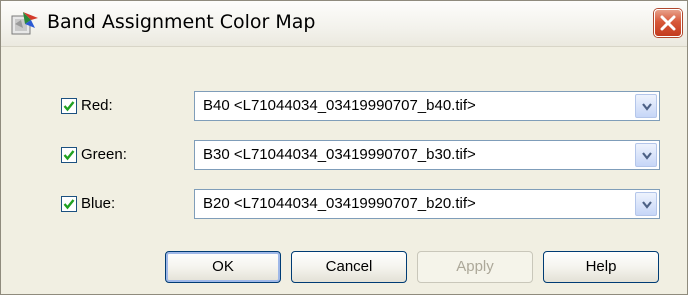 This screenshot has height=295, width=688. Describe the element at coordinates (339, 105) in the screenshot. I see `red-band-value: B40 <L71044034_03419990707_b40.tif>` at that location.